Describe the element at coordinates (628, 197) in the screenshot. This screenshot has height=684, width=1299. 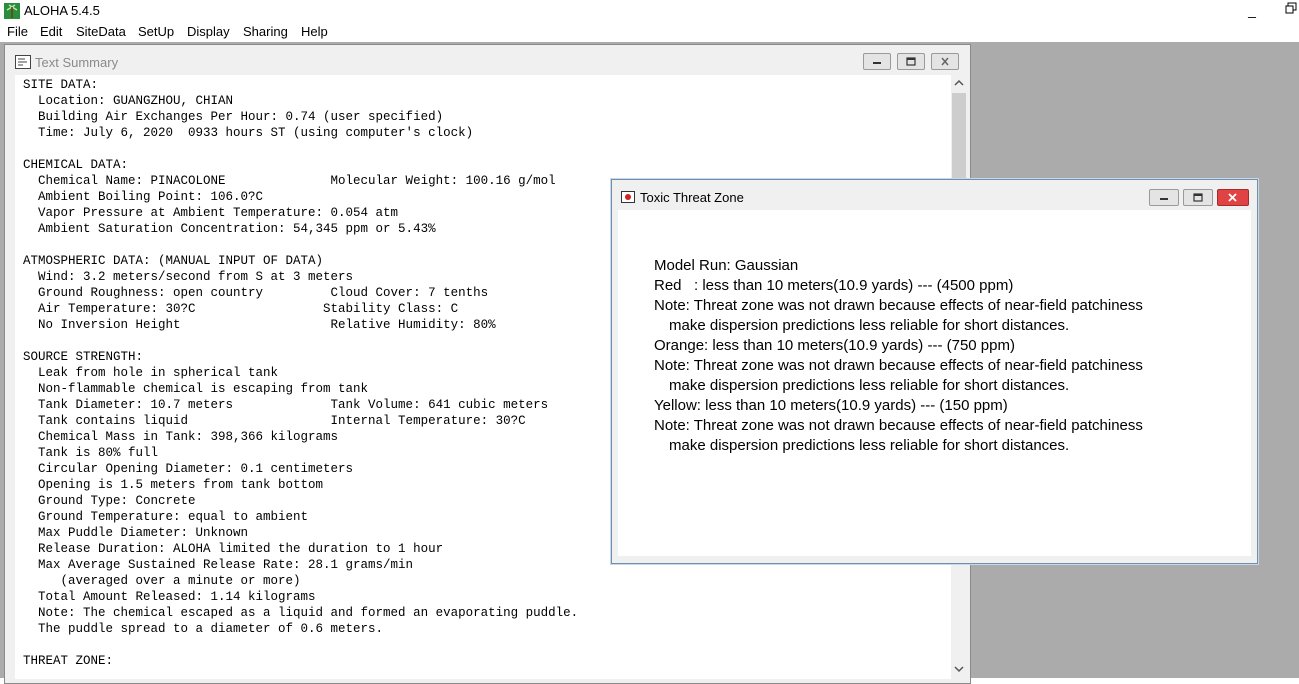
I see `threat-zone-icon` at that location.